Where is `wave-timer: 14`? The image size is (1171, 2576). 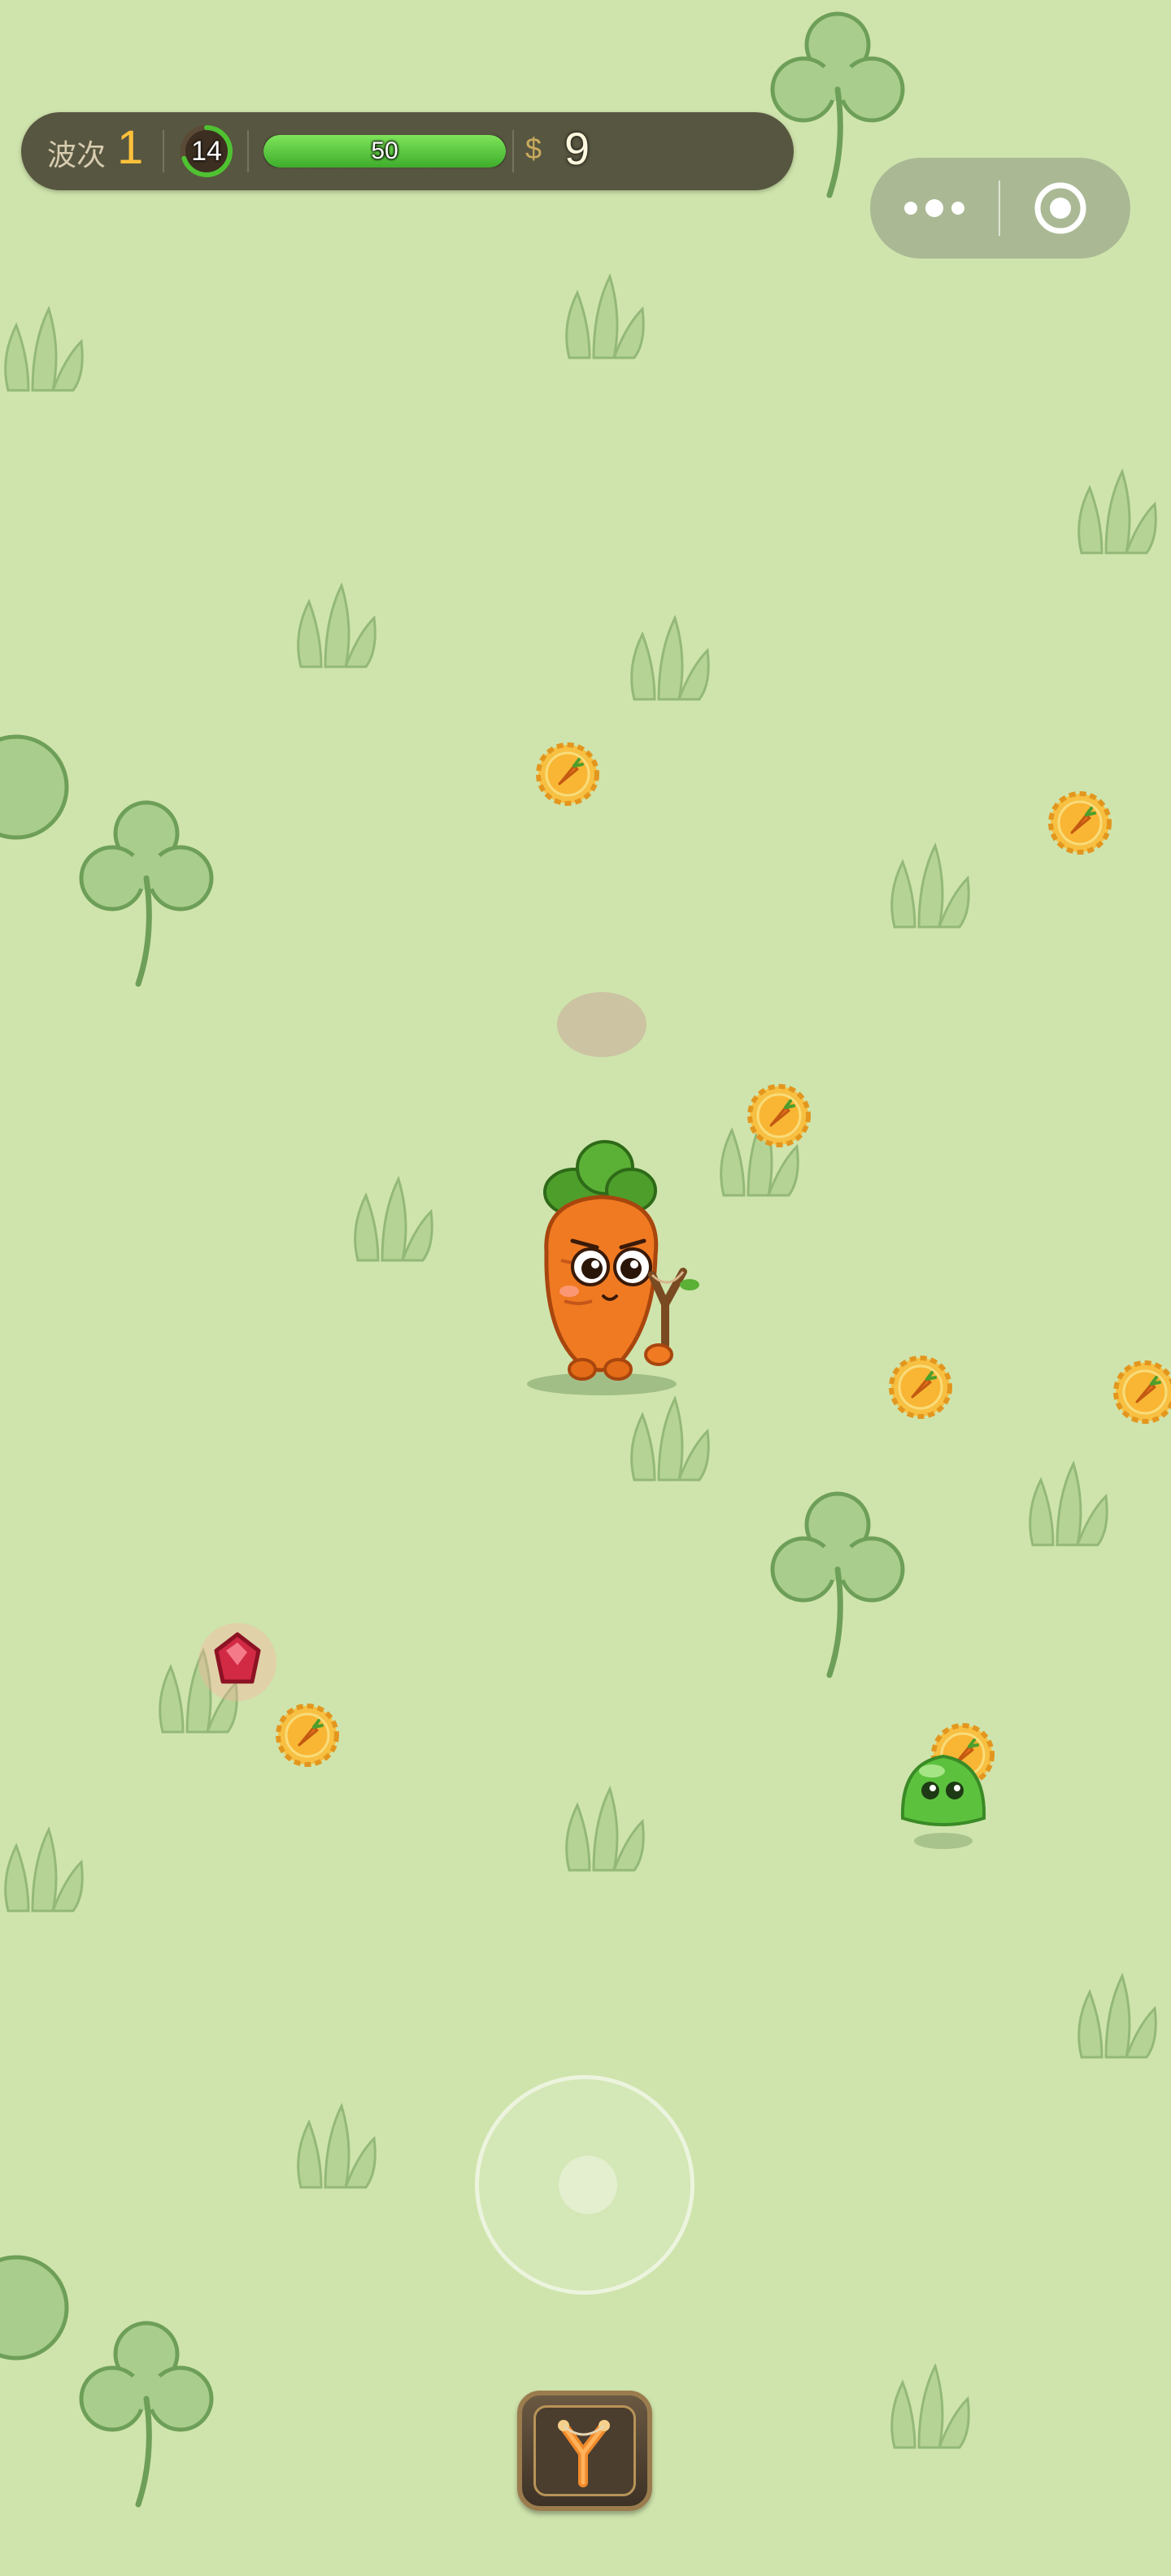 wave-timer: 14 is located at coordinates (206, 152).